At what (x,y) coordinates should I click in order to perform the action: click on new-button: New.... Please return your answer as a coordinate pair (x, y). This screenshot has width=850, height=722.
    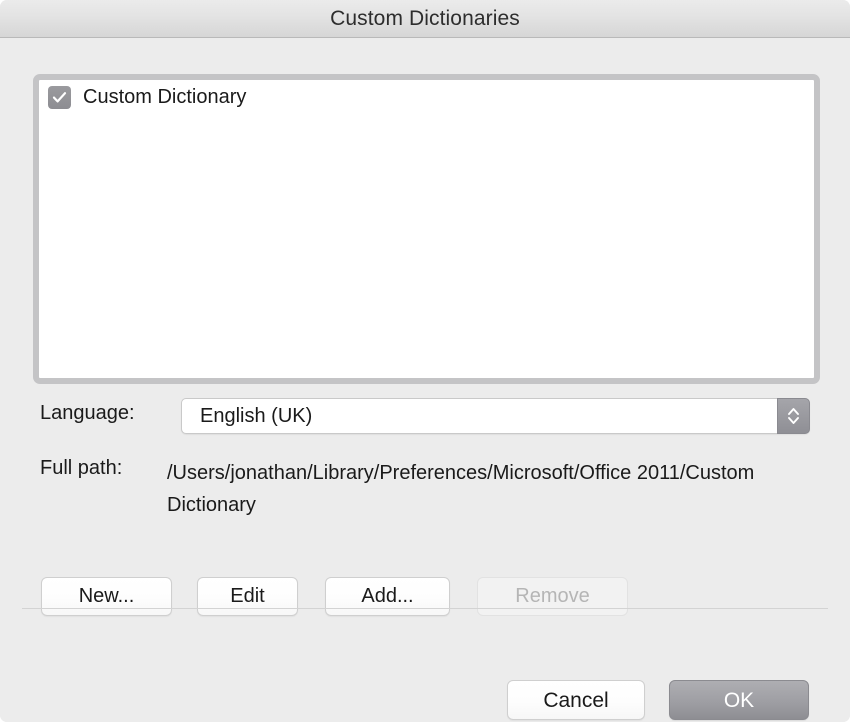
    Looking at the image, I should click on (106, 596).